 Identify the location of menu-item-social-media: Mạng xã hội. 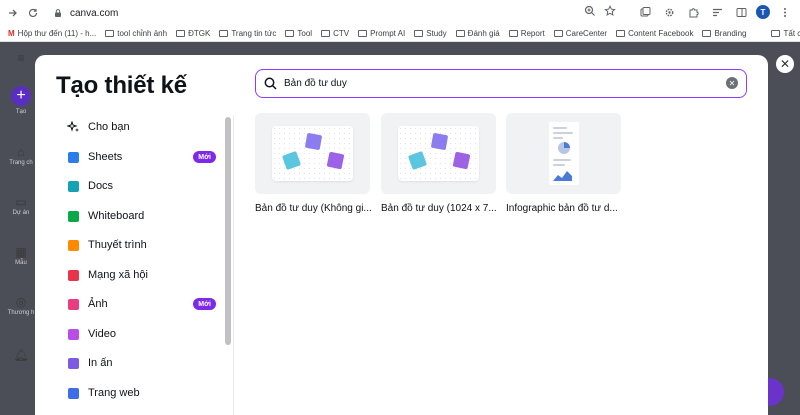
(141, 275).